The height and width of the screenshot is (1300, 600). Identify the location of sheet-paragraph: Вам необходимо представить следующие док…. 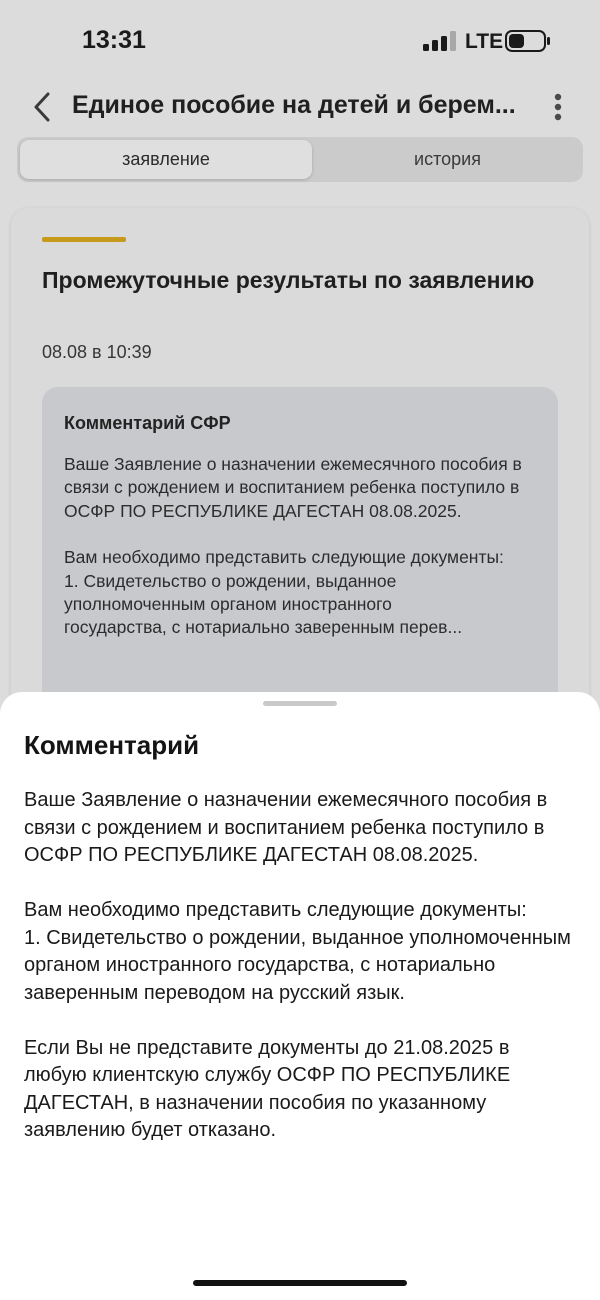
(275, 910).